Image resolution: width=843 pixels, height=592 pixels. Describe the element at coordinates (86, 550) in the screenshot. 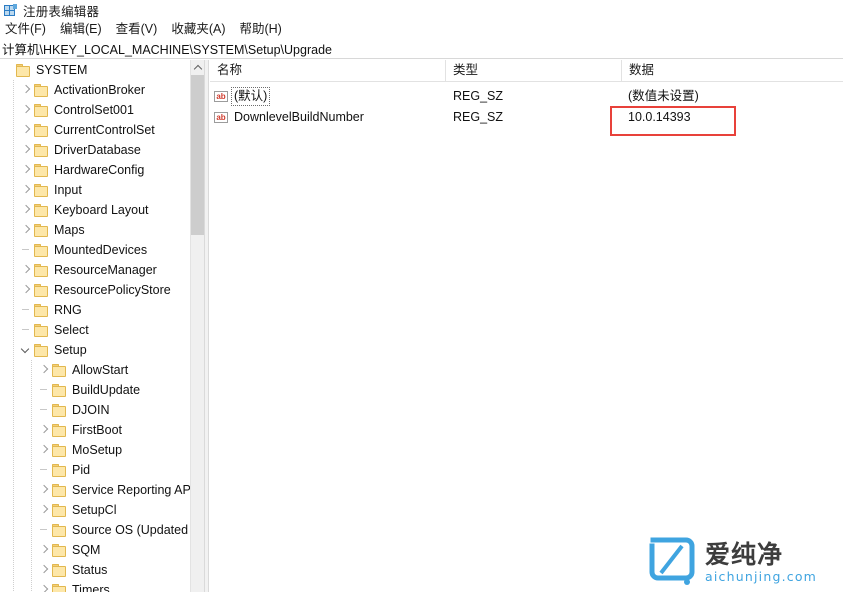

I see `tree-node-label: SQM` at that location.